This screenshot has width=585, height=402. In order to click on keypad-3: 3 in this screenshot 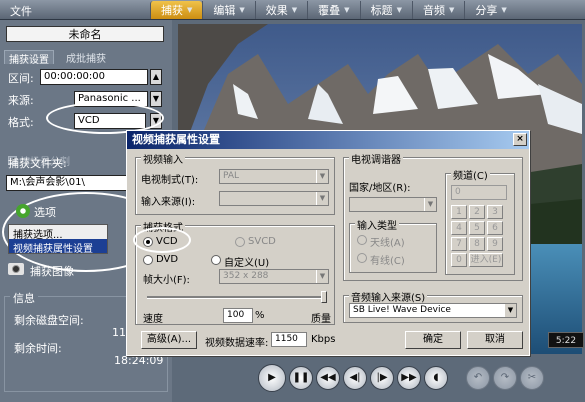, I will do `click(495, 212)`.